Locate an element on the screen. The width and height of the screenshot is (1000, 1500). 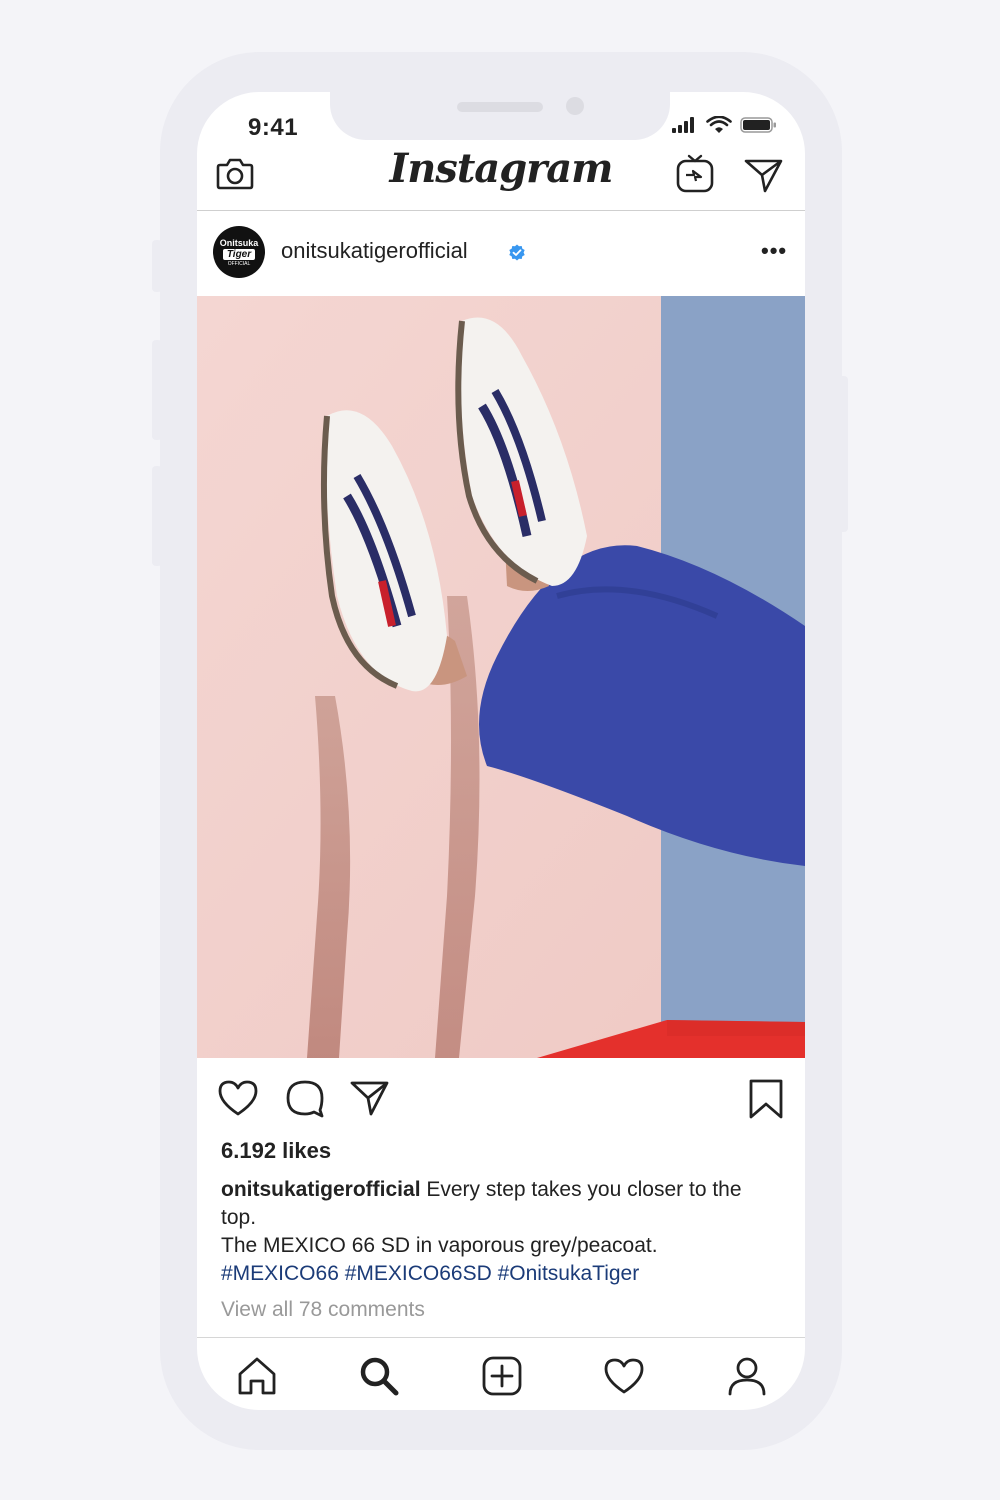
view-comments-link: View all 78 comments is located at coordinates (323, 1310).